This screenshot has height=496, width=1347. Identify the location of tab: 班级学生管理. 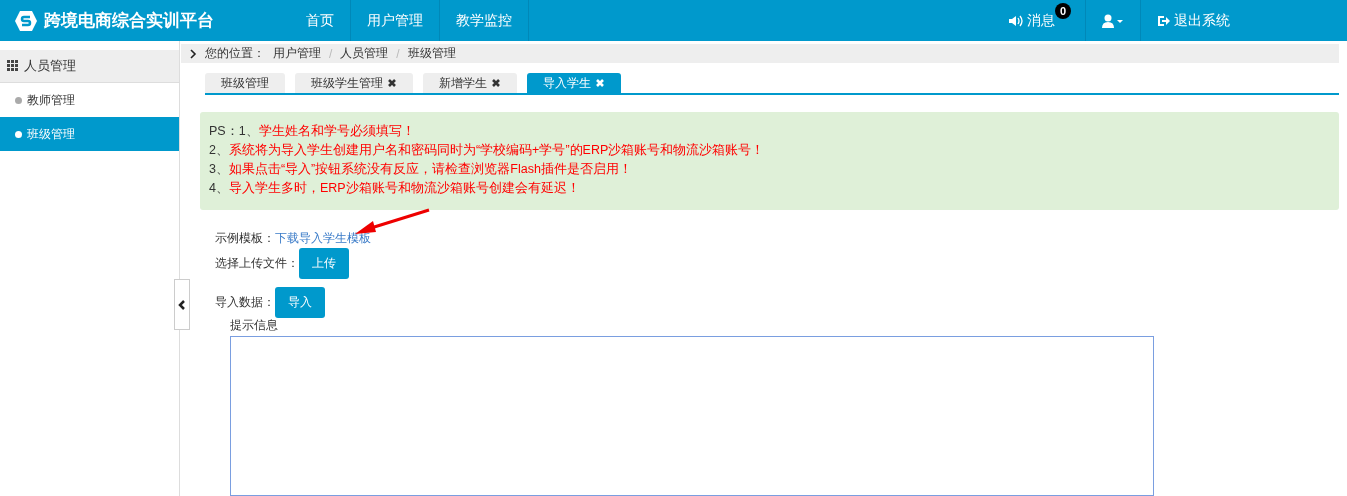
(354, 83).